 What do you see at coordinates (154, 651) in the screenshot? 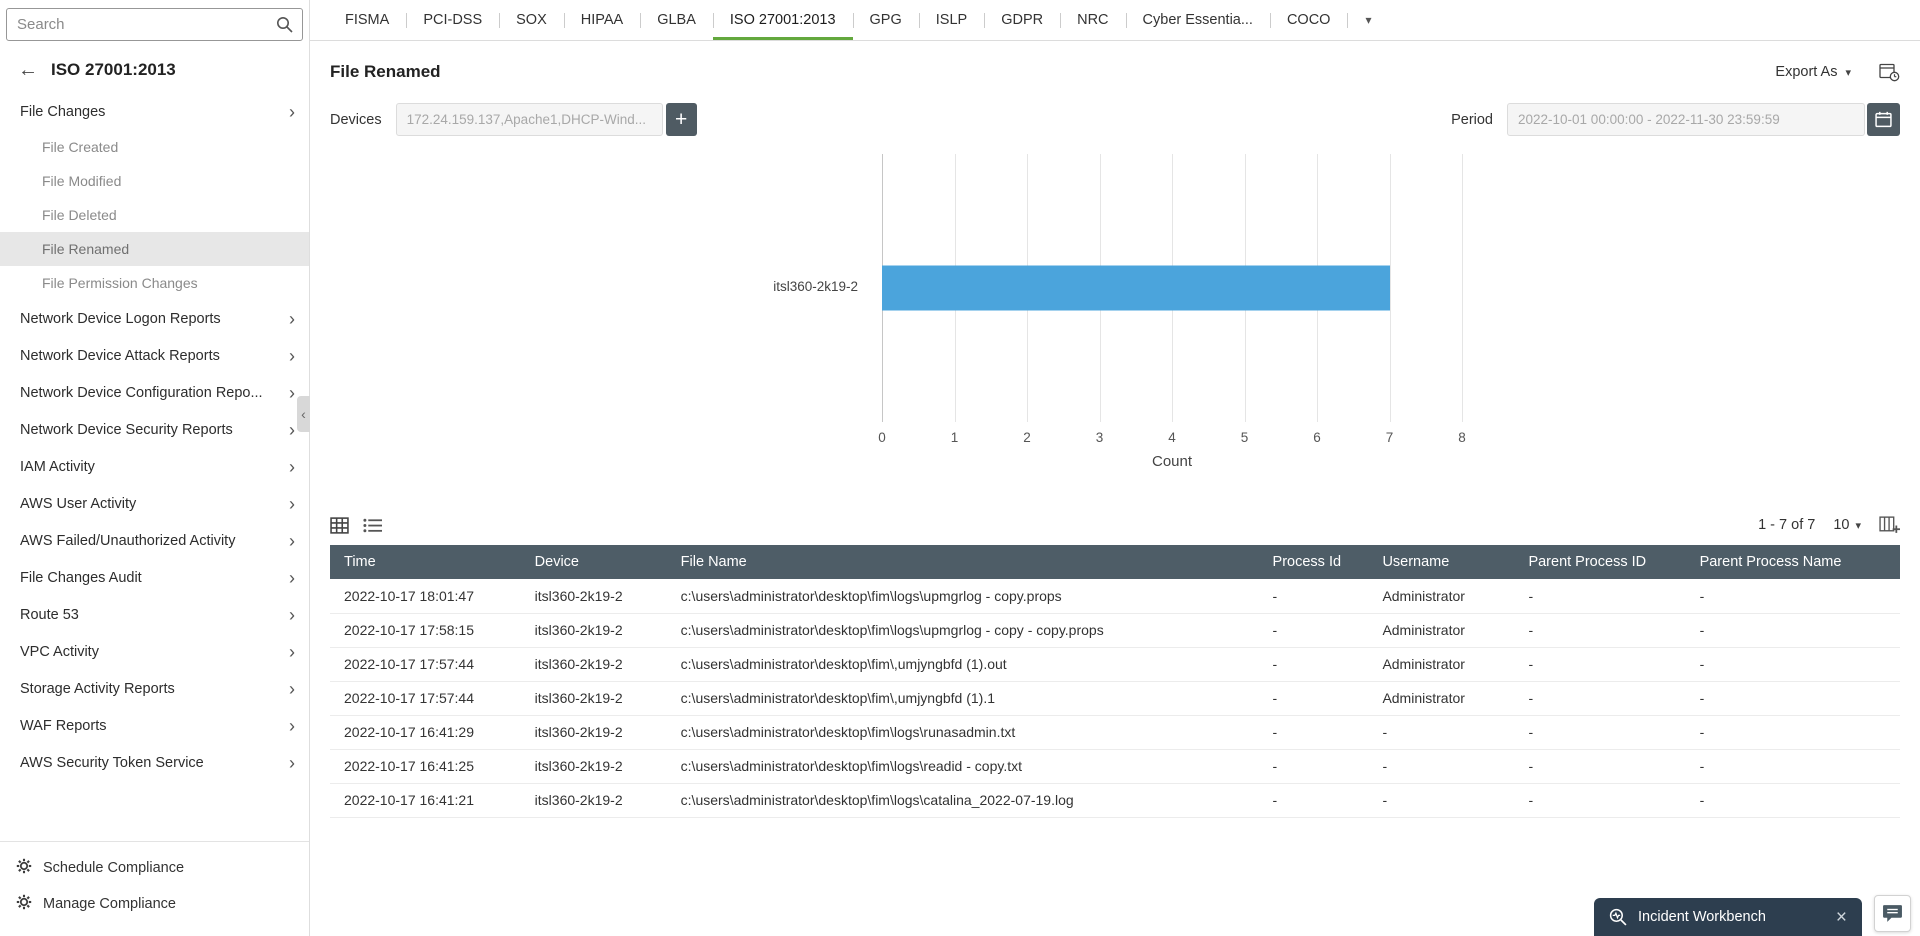
I see `sidebar-item-vpc-activity: VPC Activity ›` at bounding box center [154, 651].